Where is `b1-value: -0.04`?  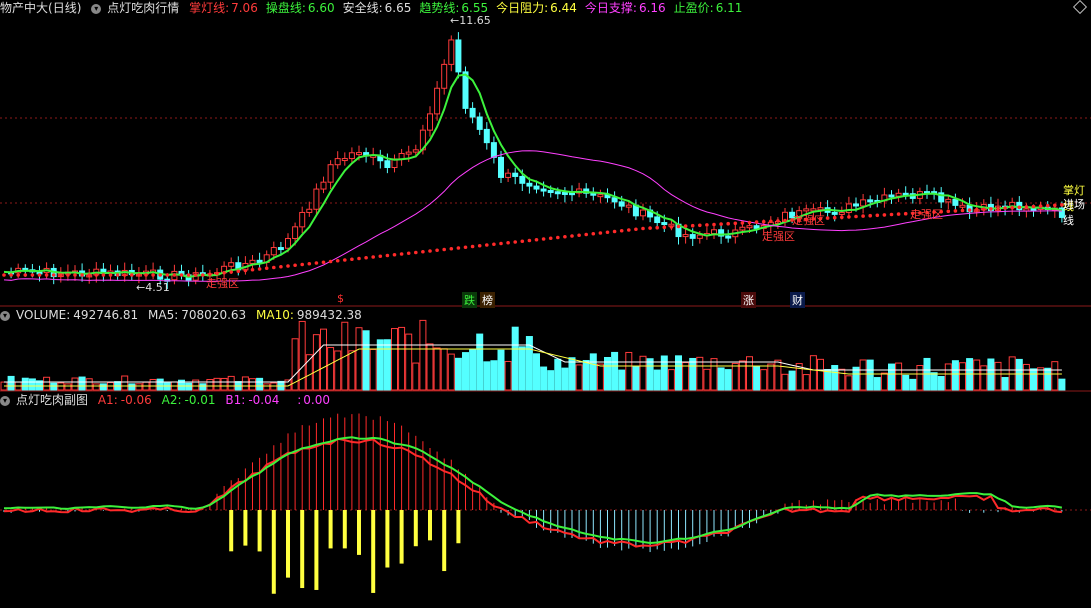
b1-value: -0.04 is located at coordinates (264, 400).